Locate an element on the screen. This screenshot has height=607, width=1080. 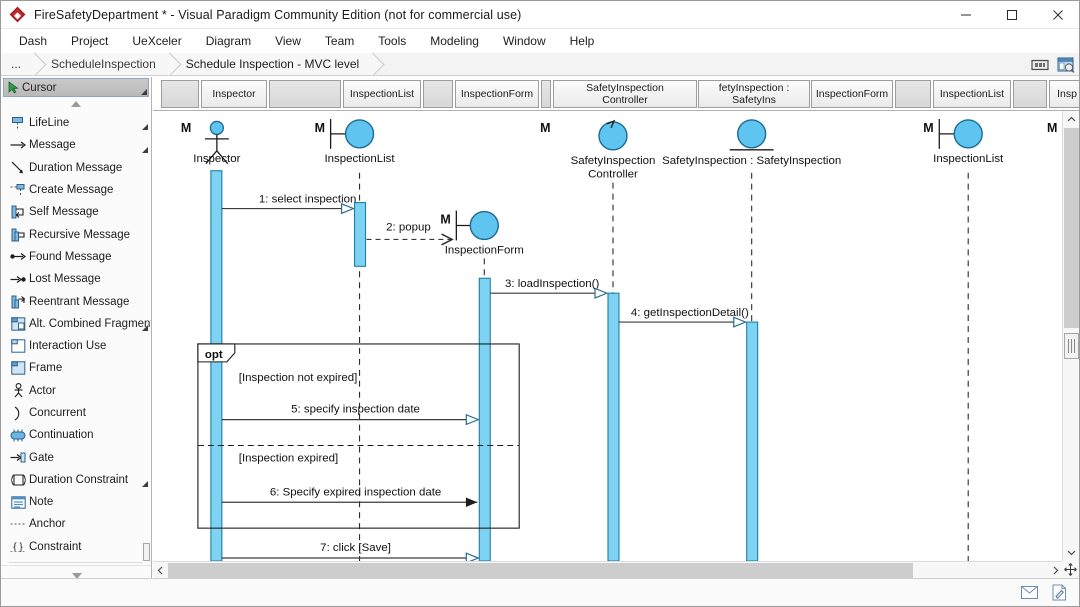
lifeline-inspectionform: M InspectionForm is located at coordinates (482, 385).